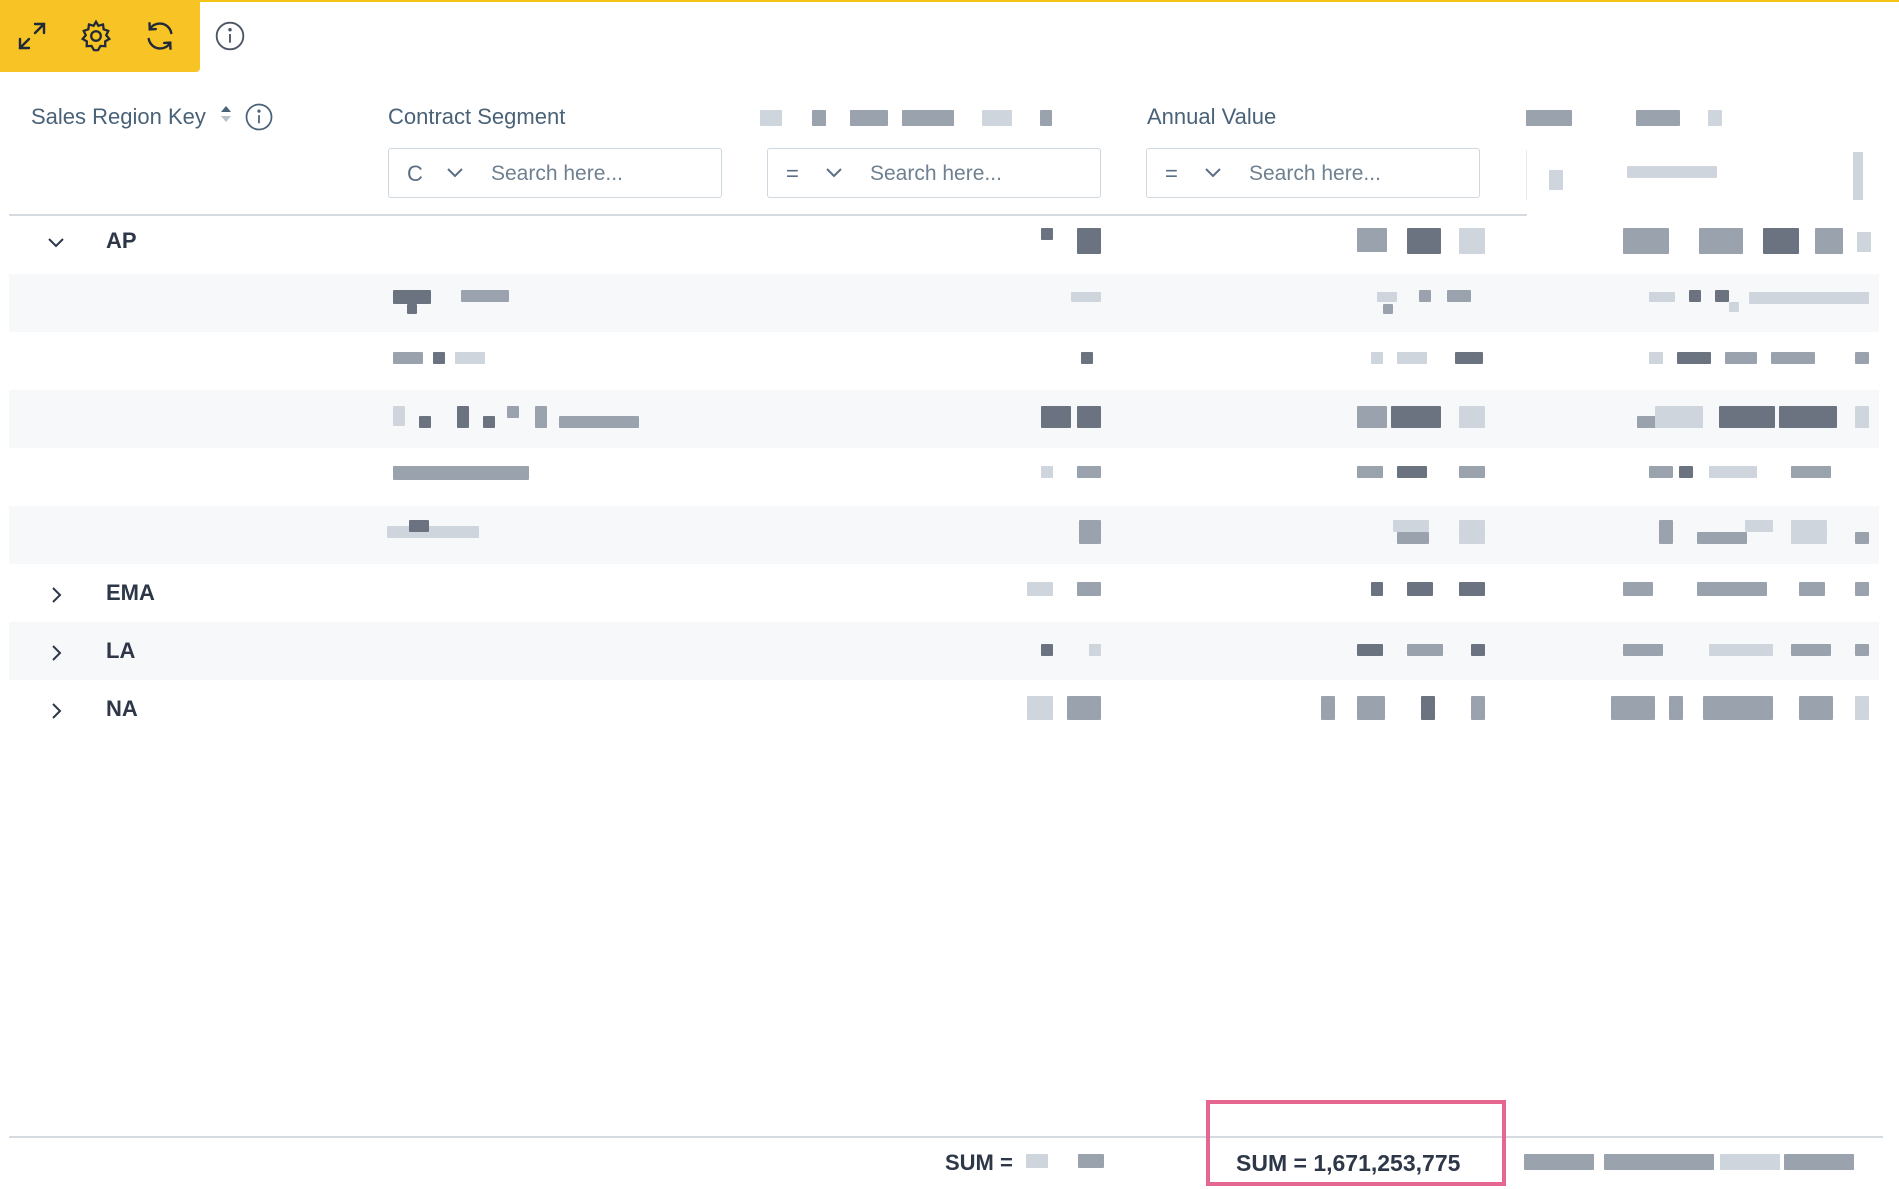 The image size is (1899, 1189). I want to click on refresh-icon, so click(160, 36).